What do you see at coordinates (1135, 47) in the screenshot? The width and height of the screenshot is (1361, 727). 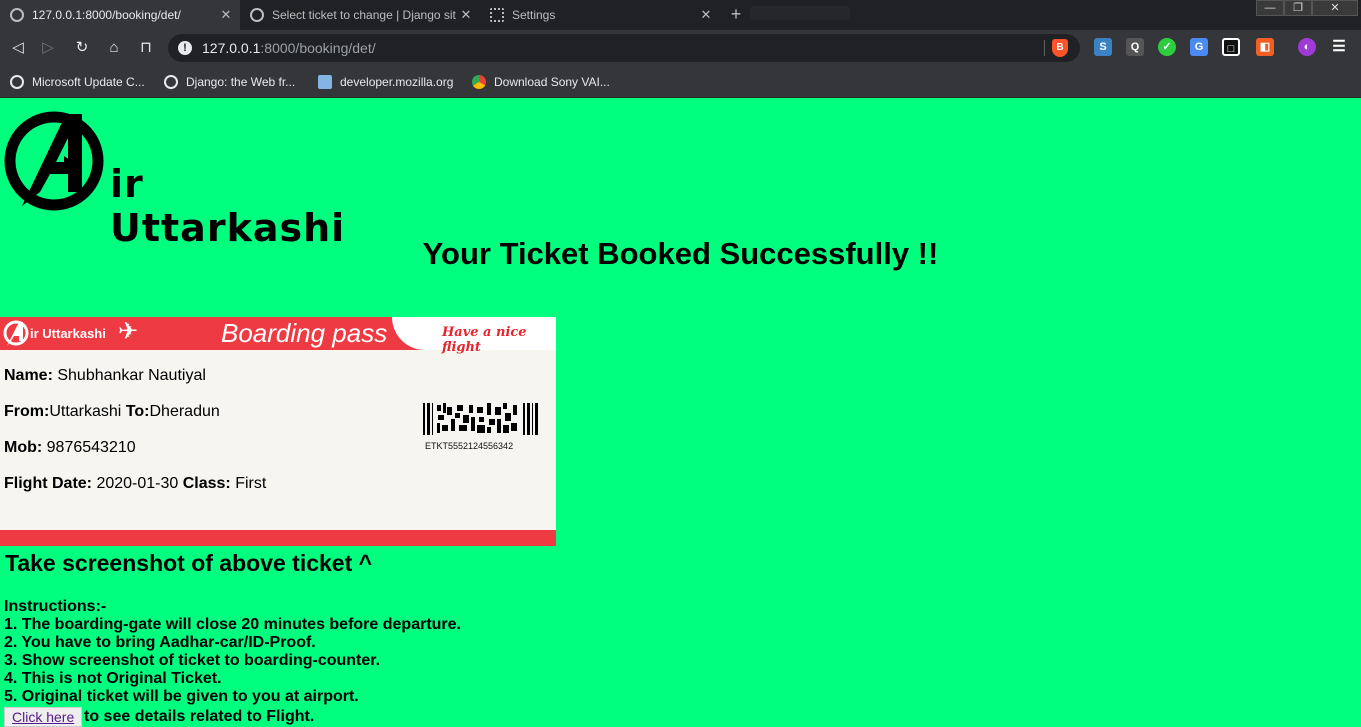 I see `extension-key-icon: Q` at bounding box center [1135, 47].